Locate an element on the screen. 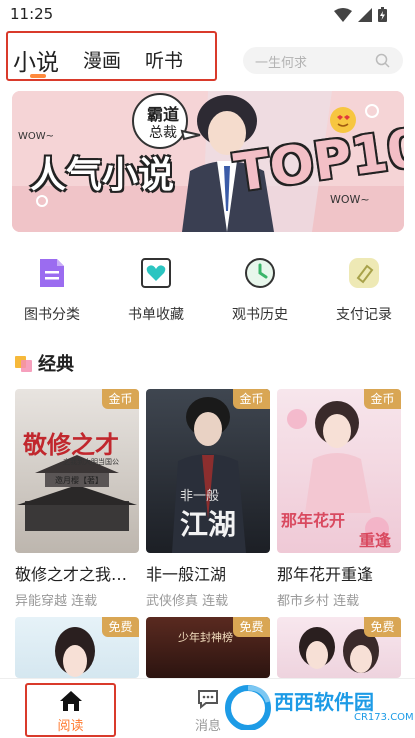  book-genre: 武侠修真 is located at coordinates (172, 601).